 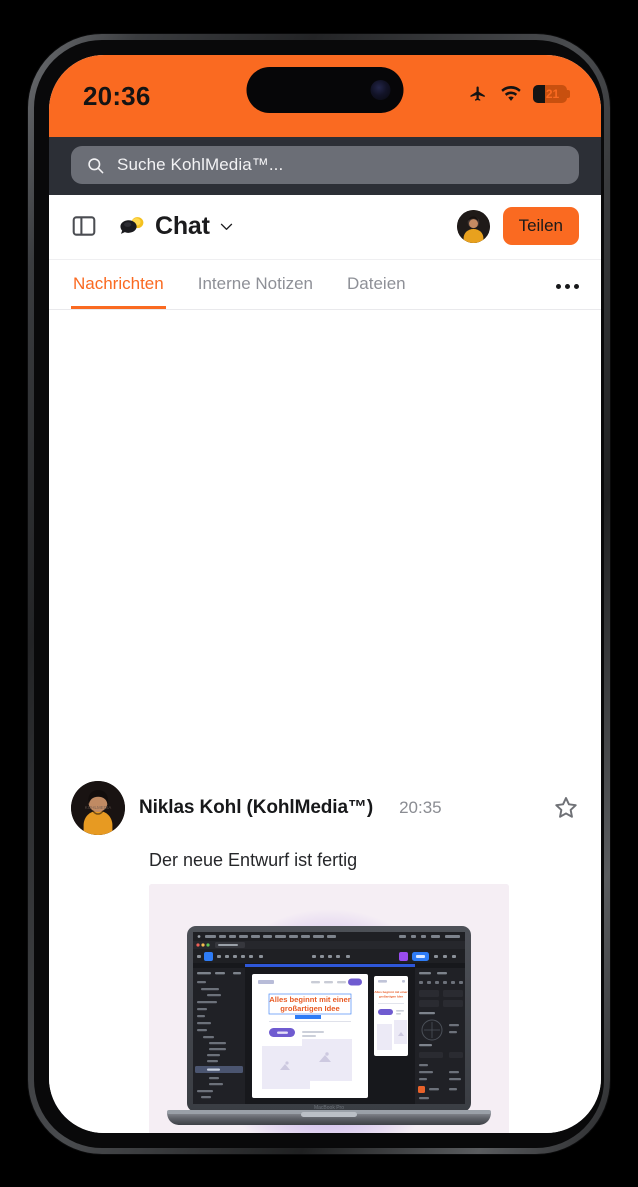 I want to click on star-outline-icon, so click(x=566, y=808).